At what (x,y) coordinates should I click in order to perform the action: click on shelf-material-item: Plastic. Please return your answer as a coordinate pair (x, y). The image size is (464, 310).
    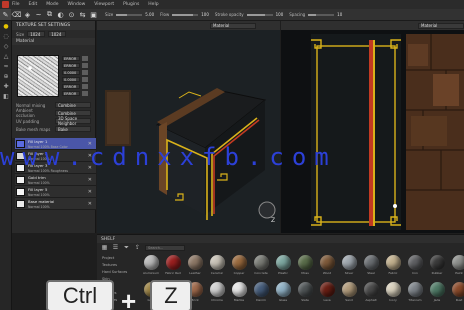
    Looking at the image, I should click on (283, 268).